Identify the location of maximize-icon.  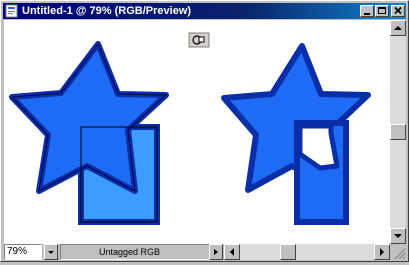
(382, 10).